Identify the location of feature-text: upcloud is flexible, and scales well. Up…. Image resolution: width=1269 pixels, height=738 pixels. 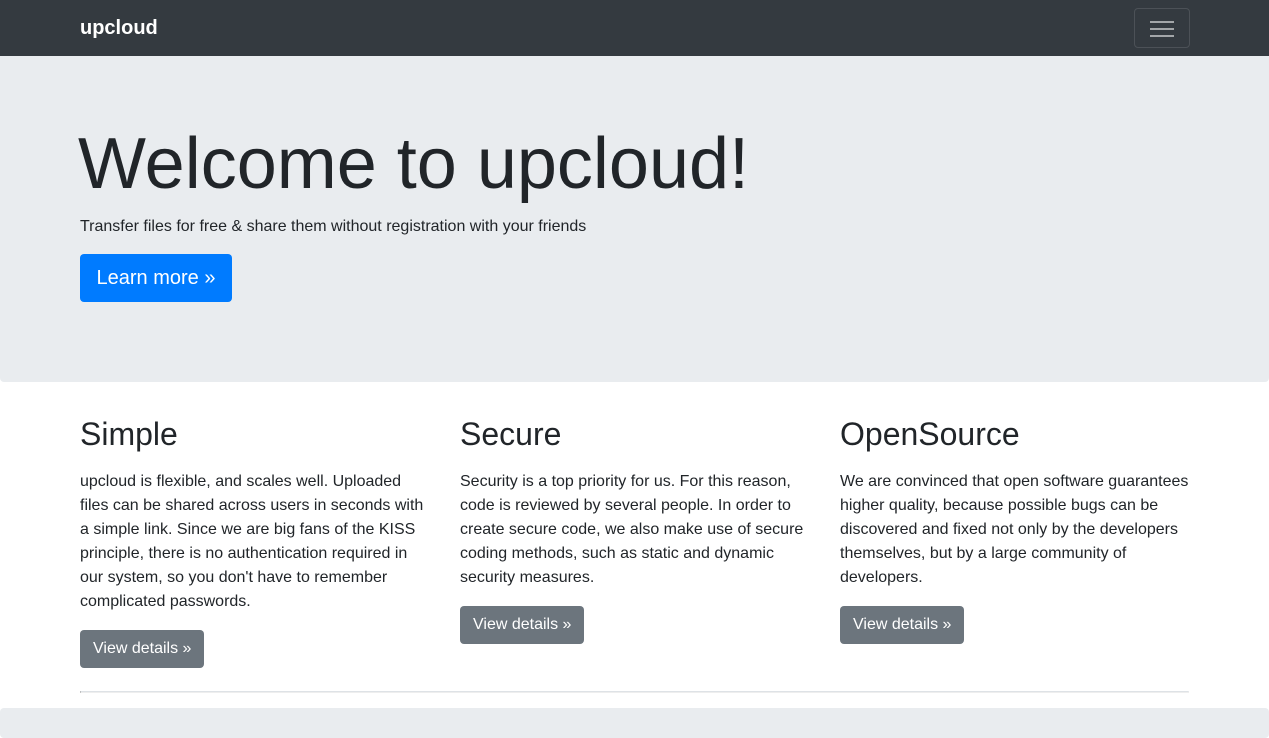
(252, 541).